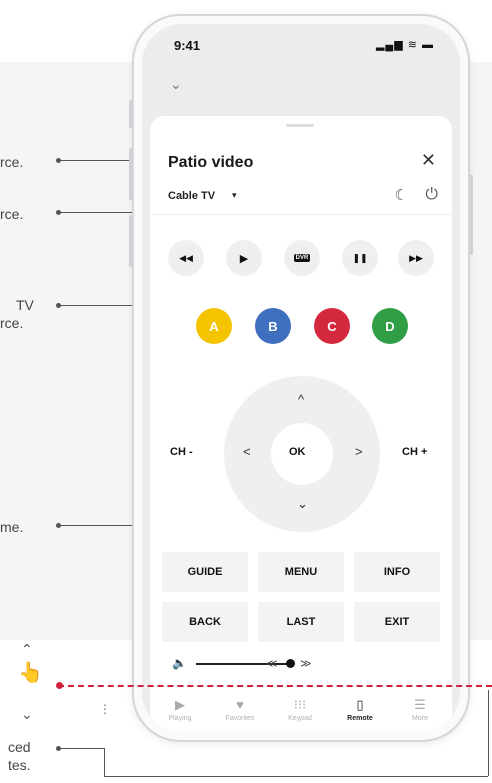 The height and width of the screenshot is (783, 492). I want to click on volume-slider-handle, so click(290, 663).